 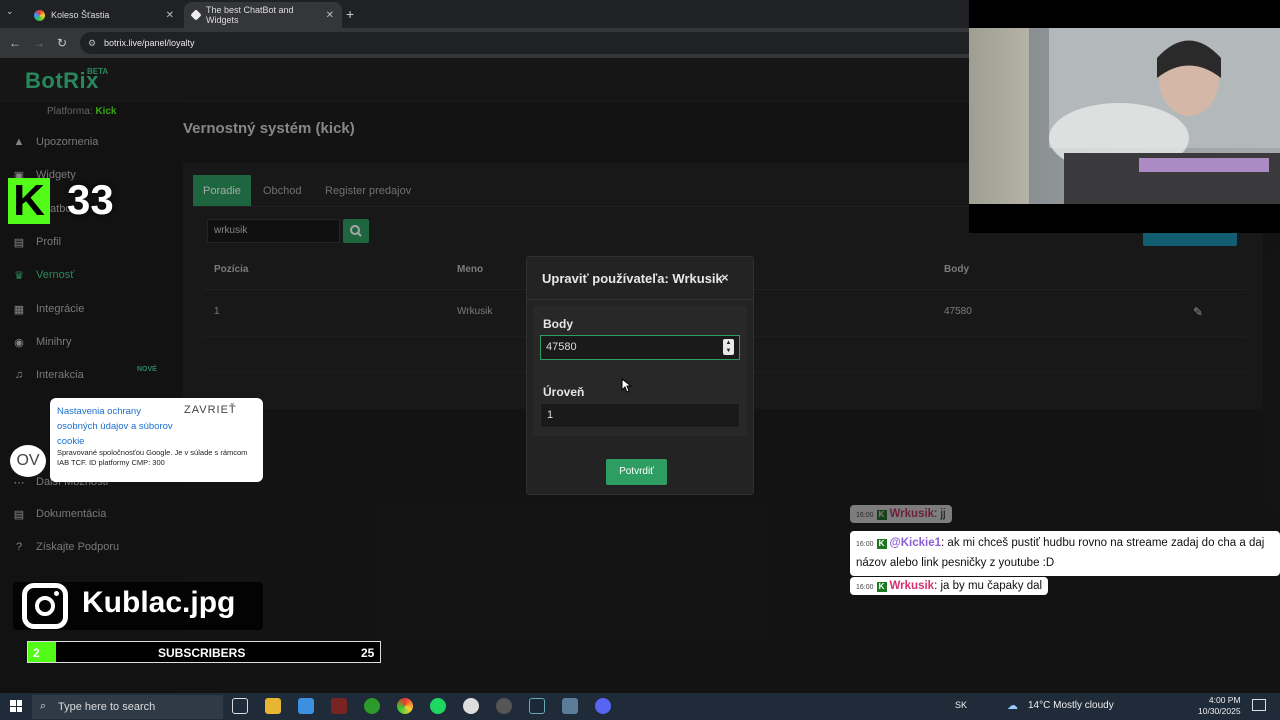 What do you see at coordinates (15, 43) in the screenshot?
I see `back-icon: ←` at bounding box center [15, 43].